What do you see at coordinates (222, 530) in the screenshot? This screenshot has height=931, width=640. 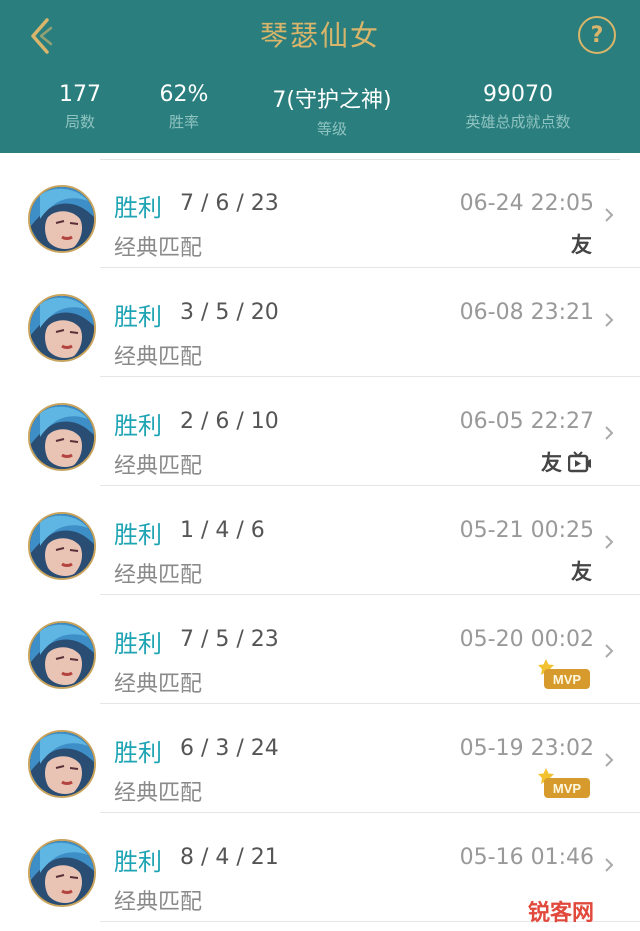 I see `match-kda: 1 / 4 / 6` at bounding box center [222, 530].